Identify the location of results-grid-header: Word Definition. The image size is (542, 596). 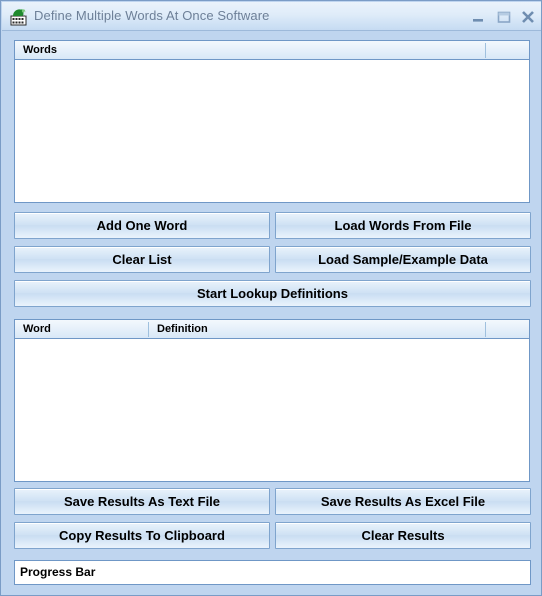
(272, 329).